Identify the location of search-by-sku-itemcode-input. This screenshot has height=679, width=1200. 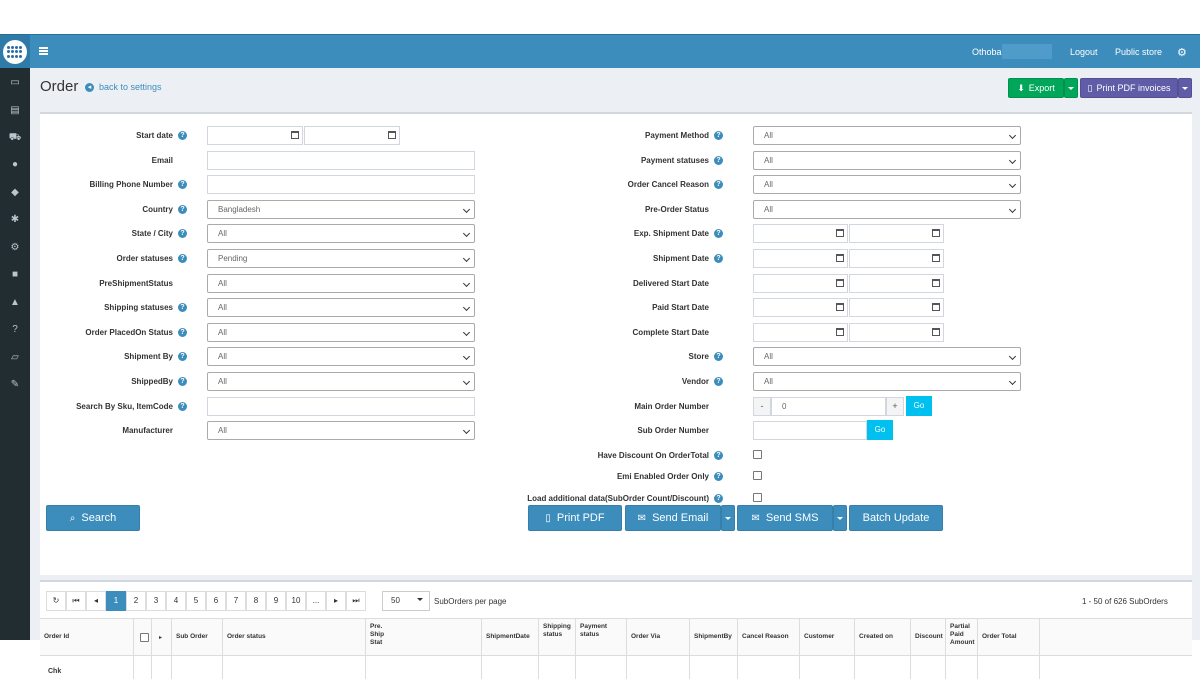
(341, 406).